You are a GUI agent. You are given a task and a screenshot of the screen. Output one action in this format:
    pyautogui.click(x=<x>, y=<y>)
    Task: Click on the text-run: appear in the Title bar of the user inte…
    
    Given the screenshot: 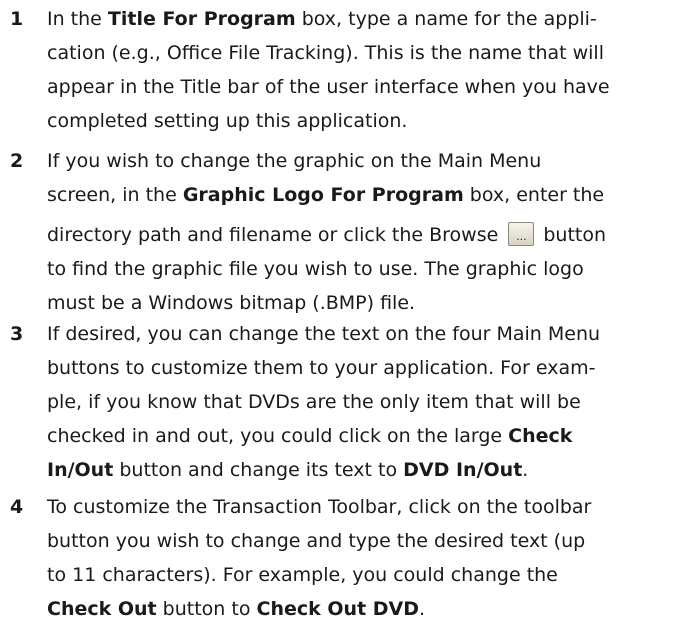 What is the action you would take?
    pyautogui.click(x=328, y=87)
    